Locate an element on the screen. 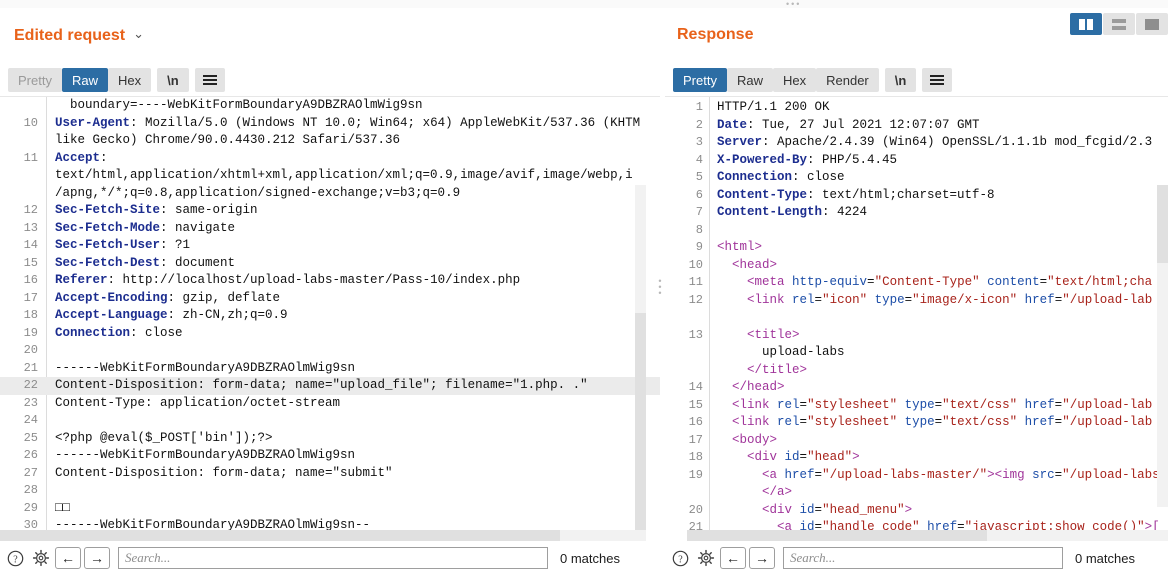 This screenshot has height=575, width=1168. code-line: 15 Sec-Fetch-Dest: document is located at coordinates (330, 264).